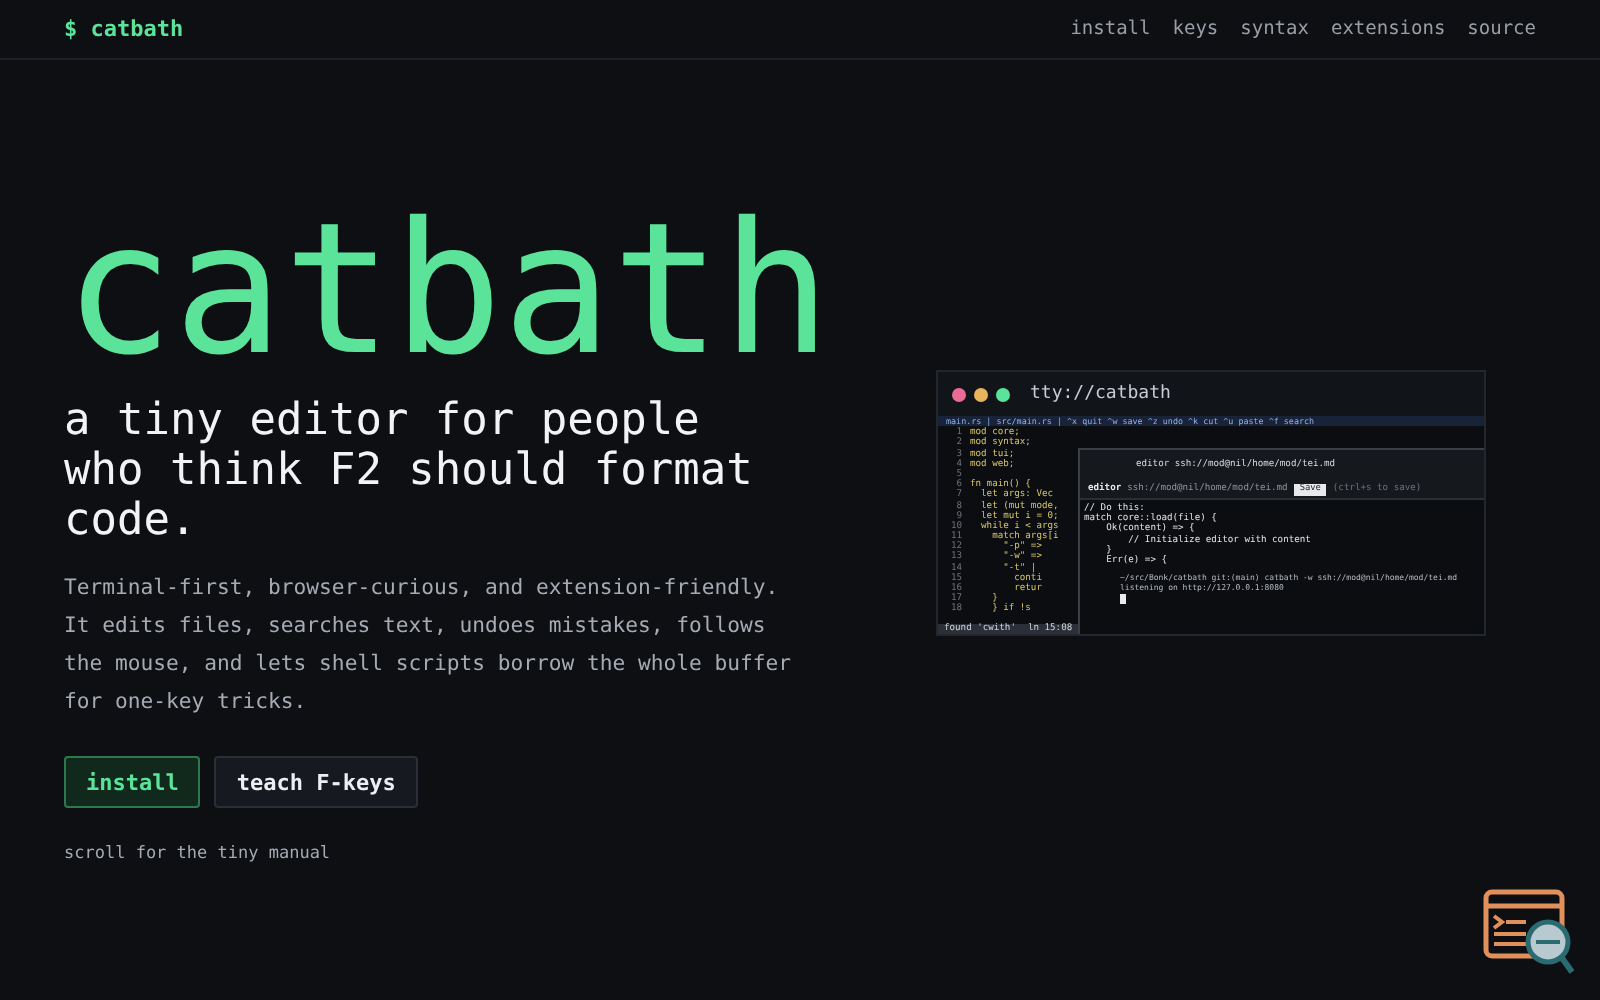 The image size is (1600, 1000). I want to click on install-button: install, so click(132, 782).